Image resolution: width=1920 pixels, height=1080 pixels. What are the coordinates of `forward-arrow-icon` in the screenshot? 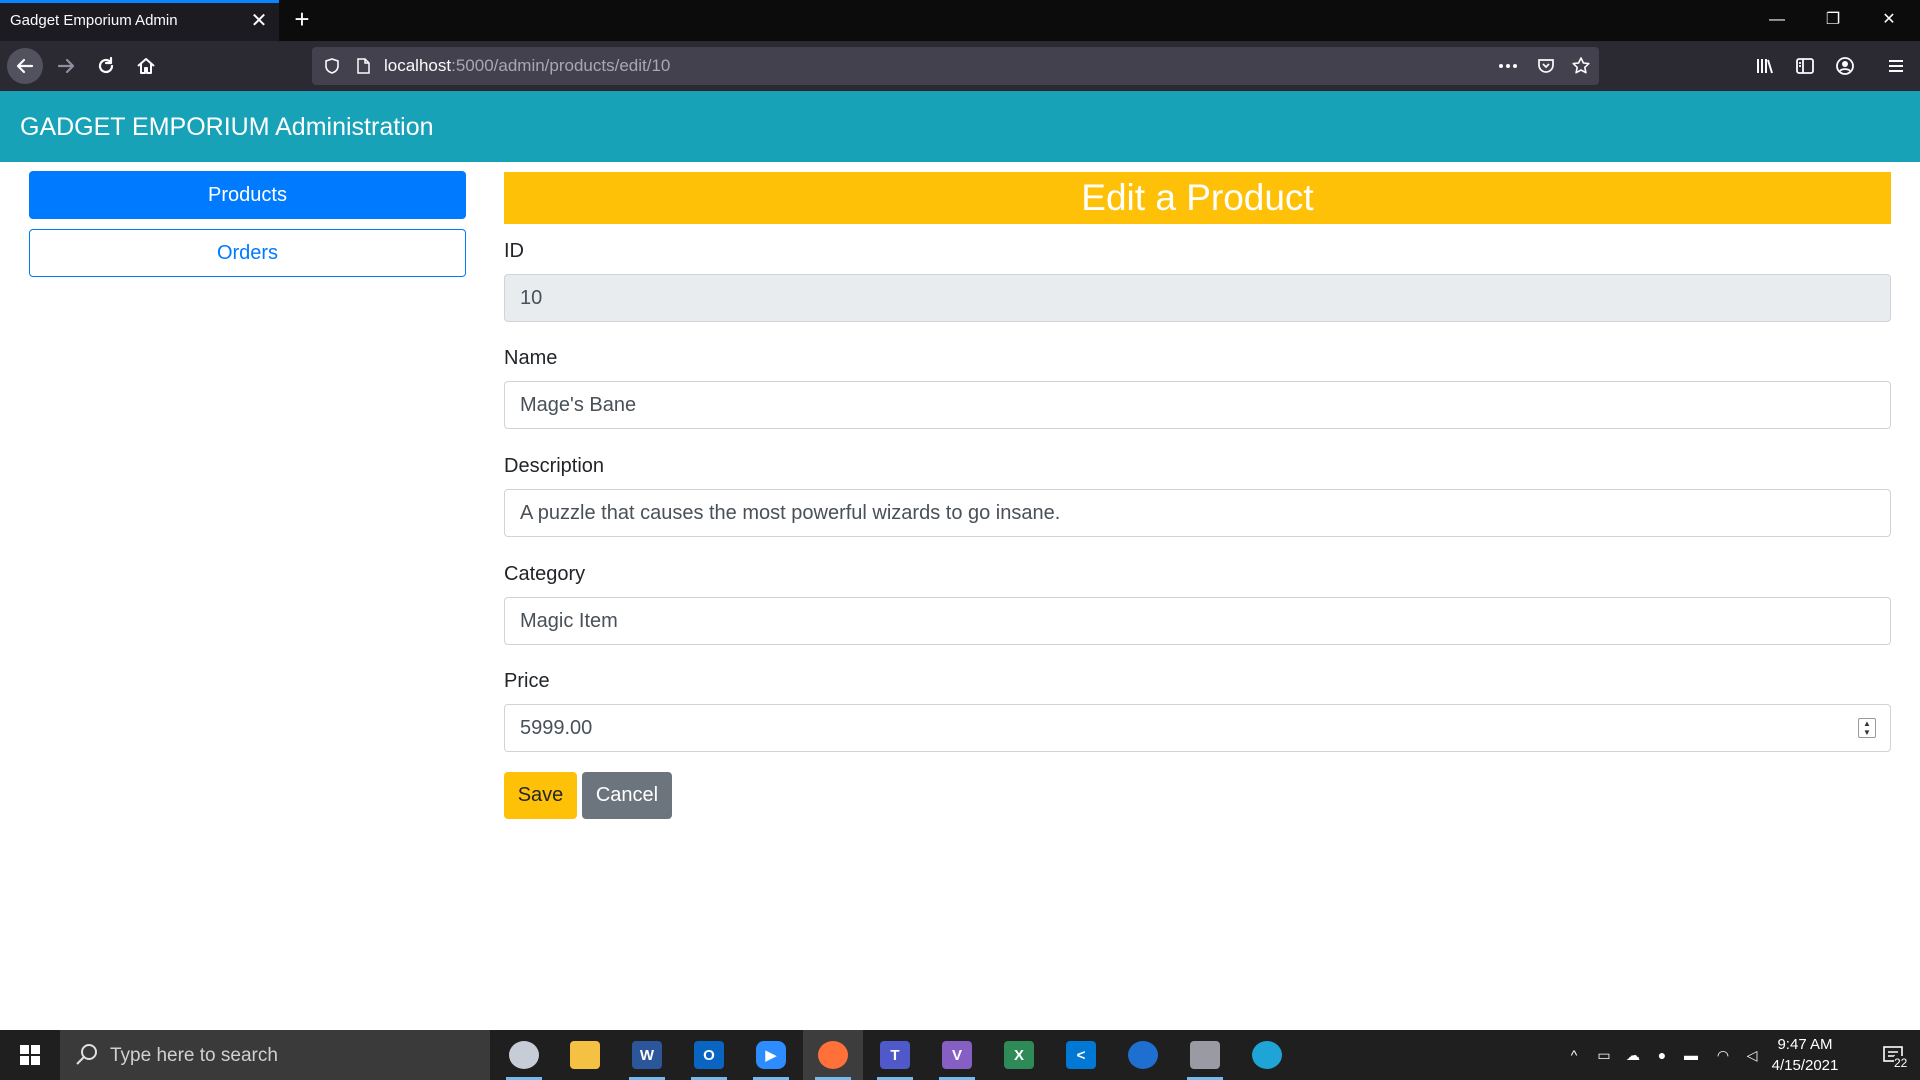 It's located at (66, 66).